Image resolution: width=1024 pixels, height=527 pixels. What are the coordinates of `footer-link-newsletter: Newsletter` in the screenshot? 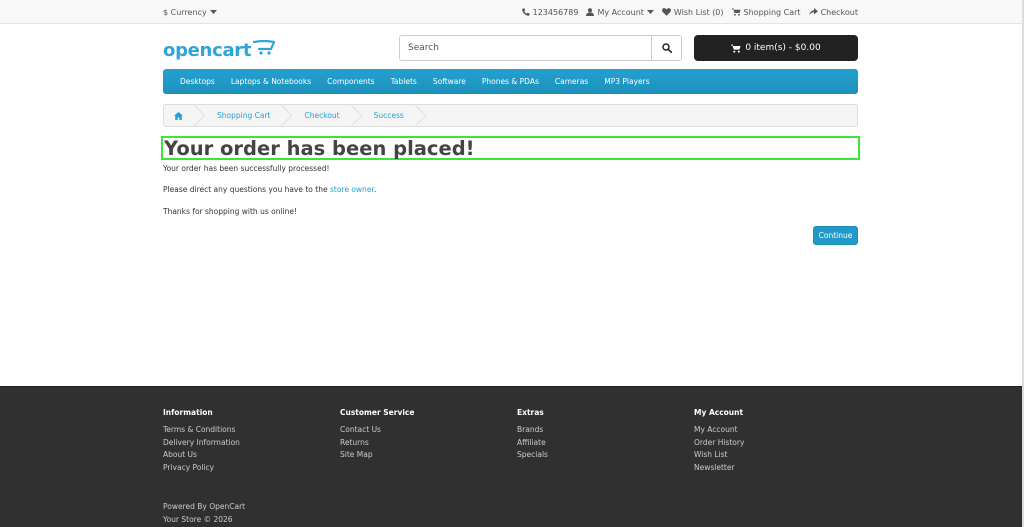 It's located at (719, 468).